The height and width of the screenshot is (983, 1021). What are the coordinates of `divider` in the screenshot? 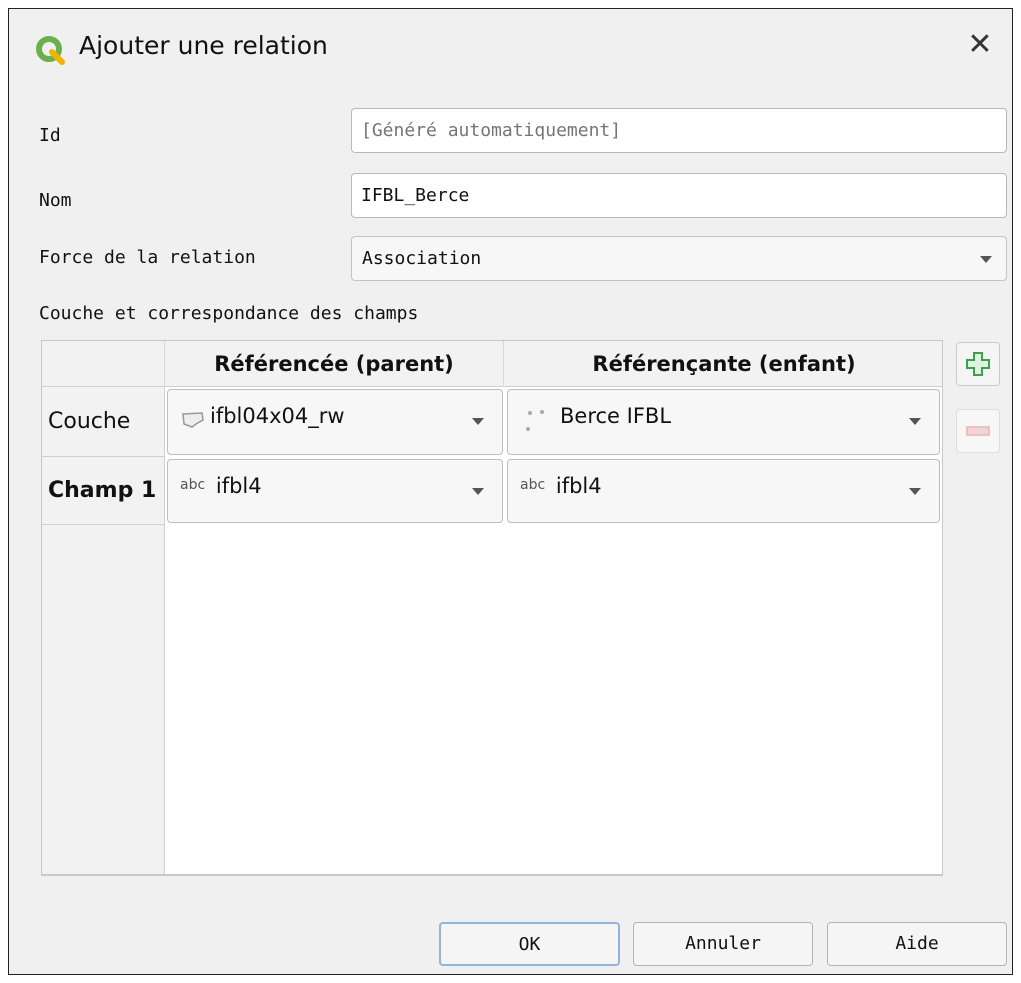 It's located at (492, 875).